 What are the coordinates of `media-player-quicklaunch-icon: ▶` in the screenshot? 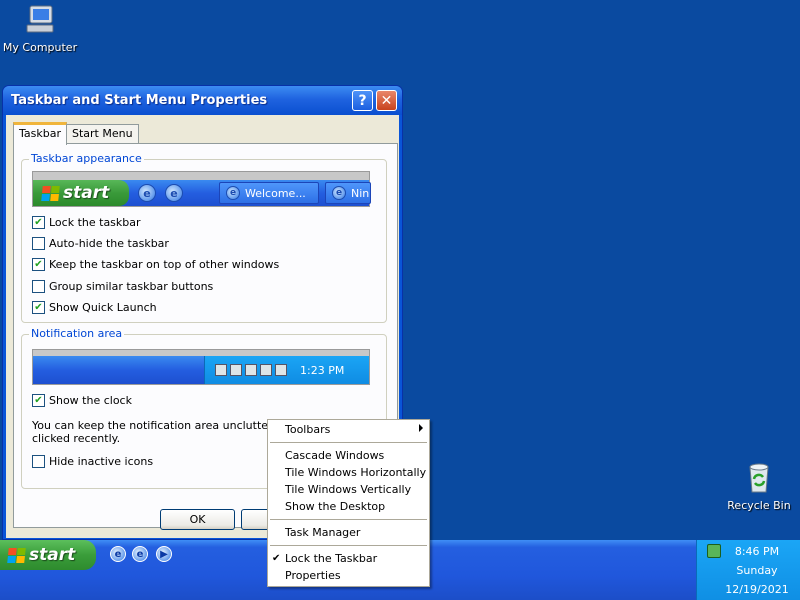 It's located at (164, 554).